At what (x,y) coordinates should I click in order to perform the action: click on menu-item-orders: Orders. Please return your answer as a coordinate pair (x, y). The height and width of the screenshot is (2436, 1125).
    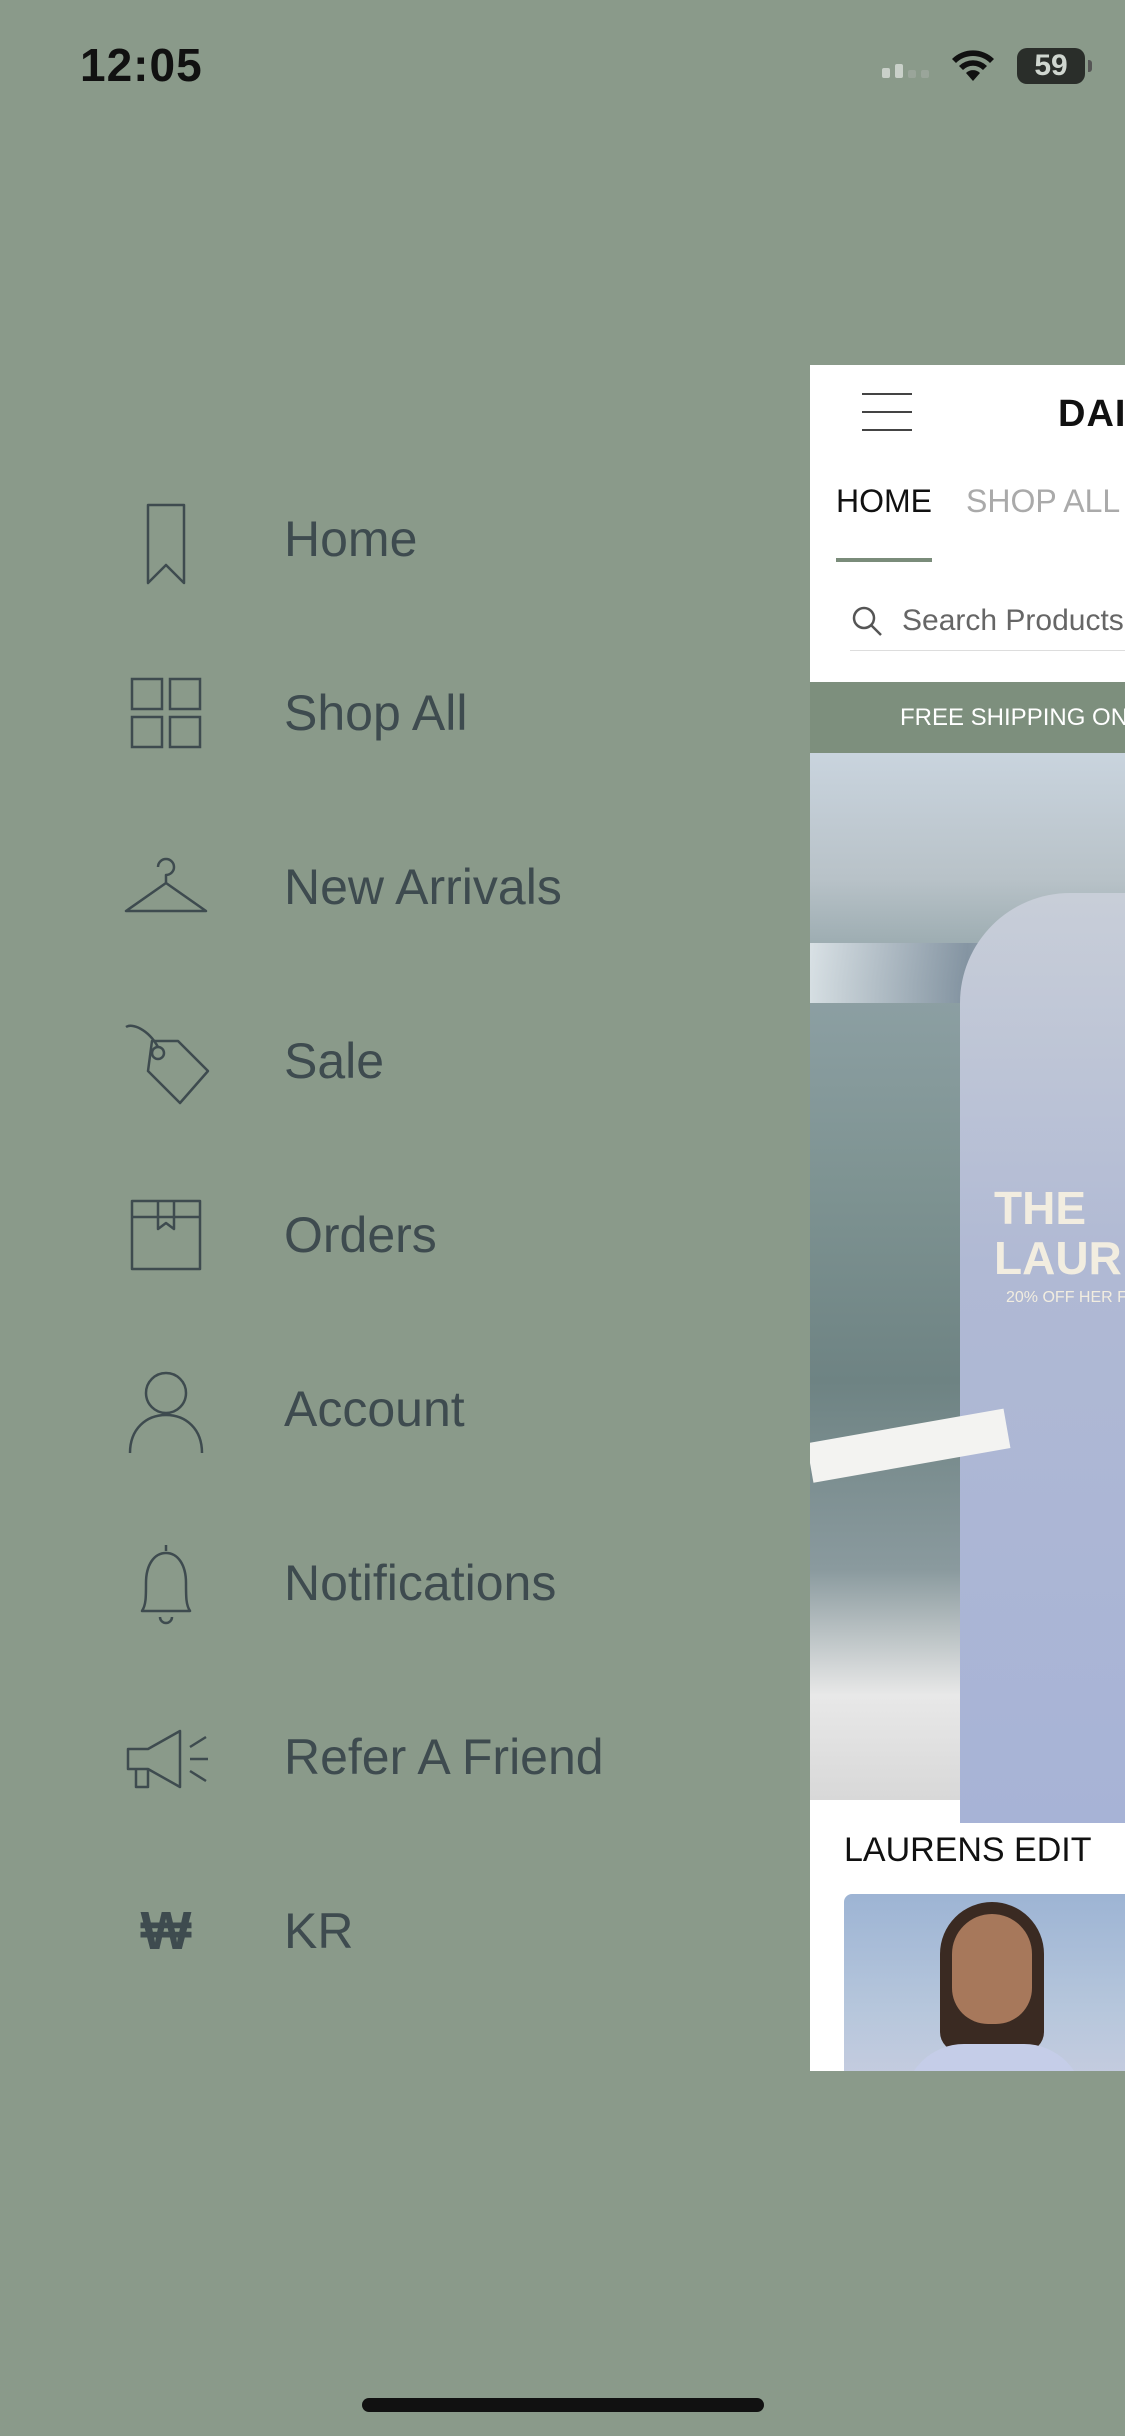
    Looking at the image, I should click on (390, 1235).